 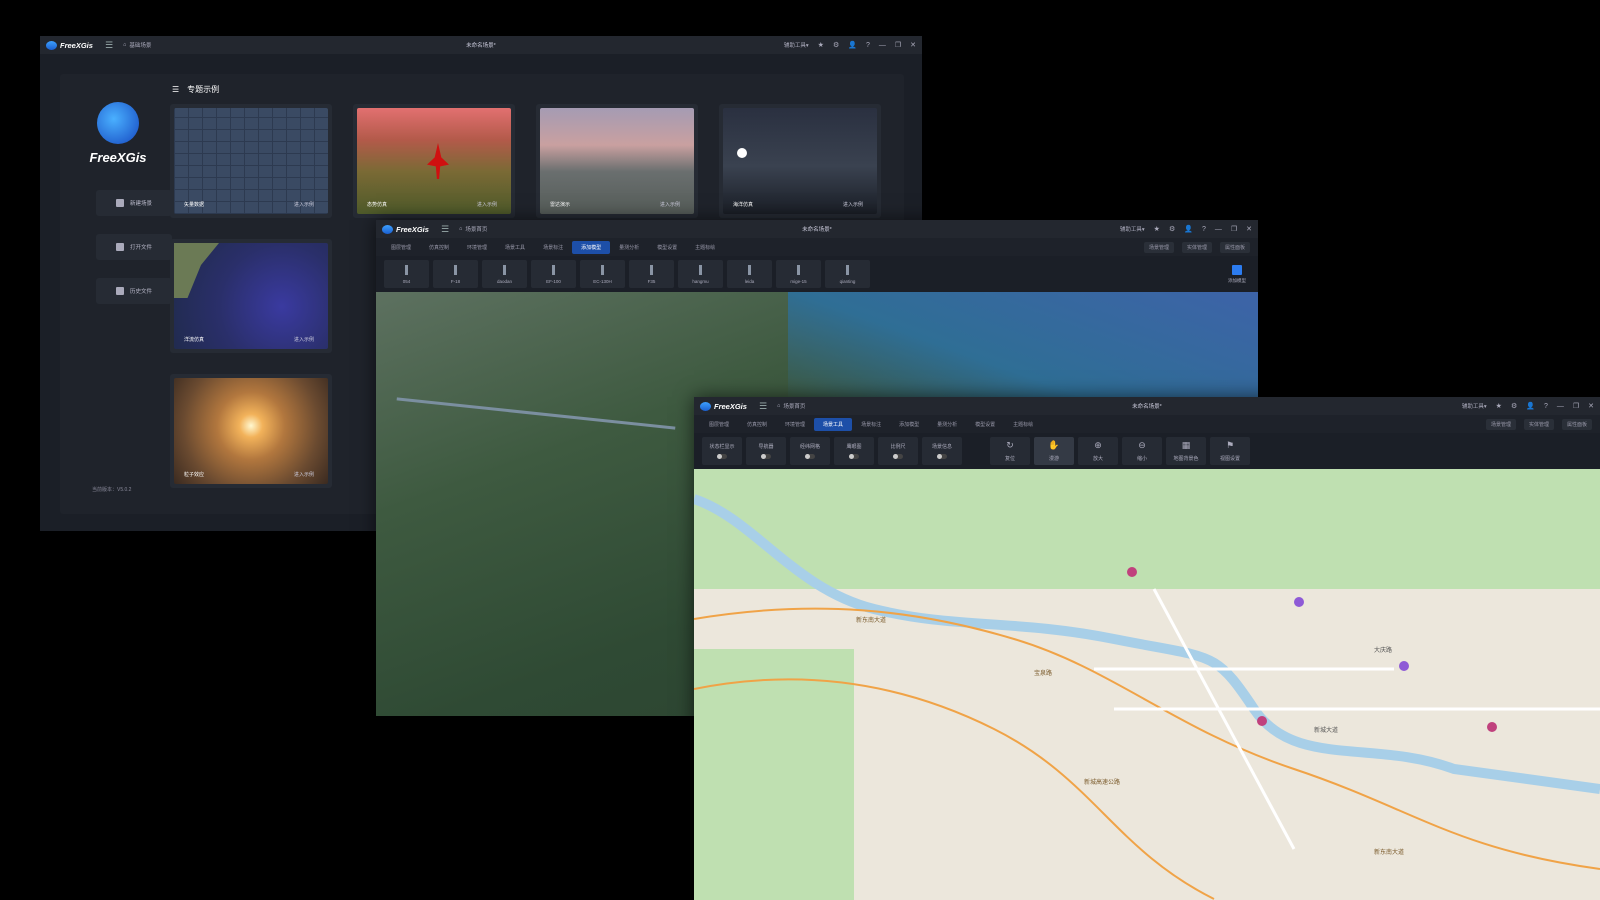 I want to click on history-icon, so click(x=119, y=291).